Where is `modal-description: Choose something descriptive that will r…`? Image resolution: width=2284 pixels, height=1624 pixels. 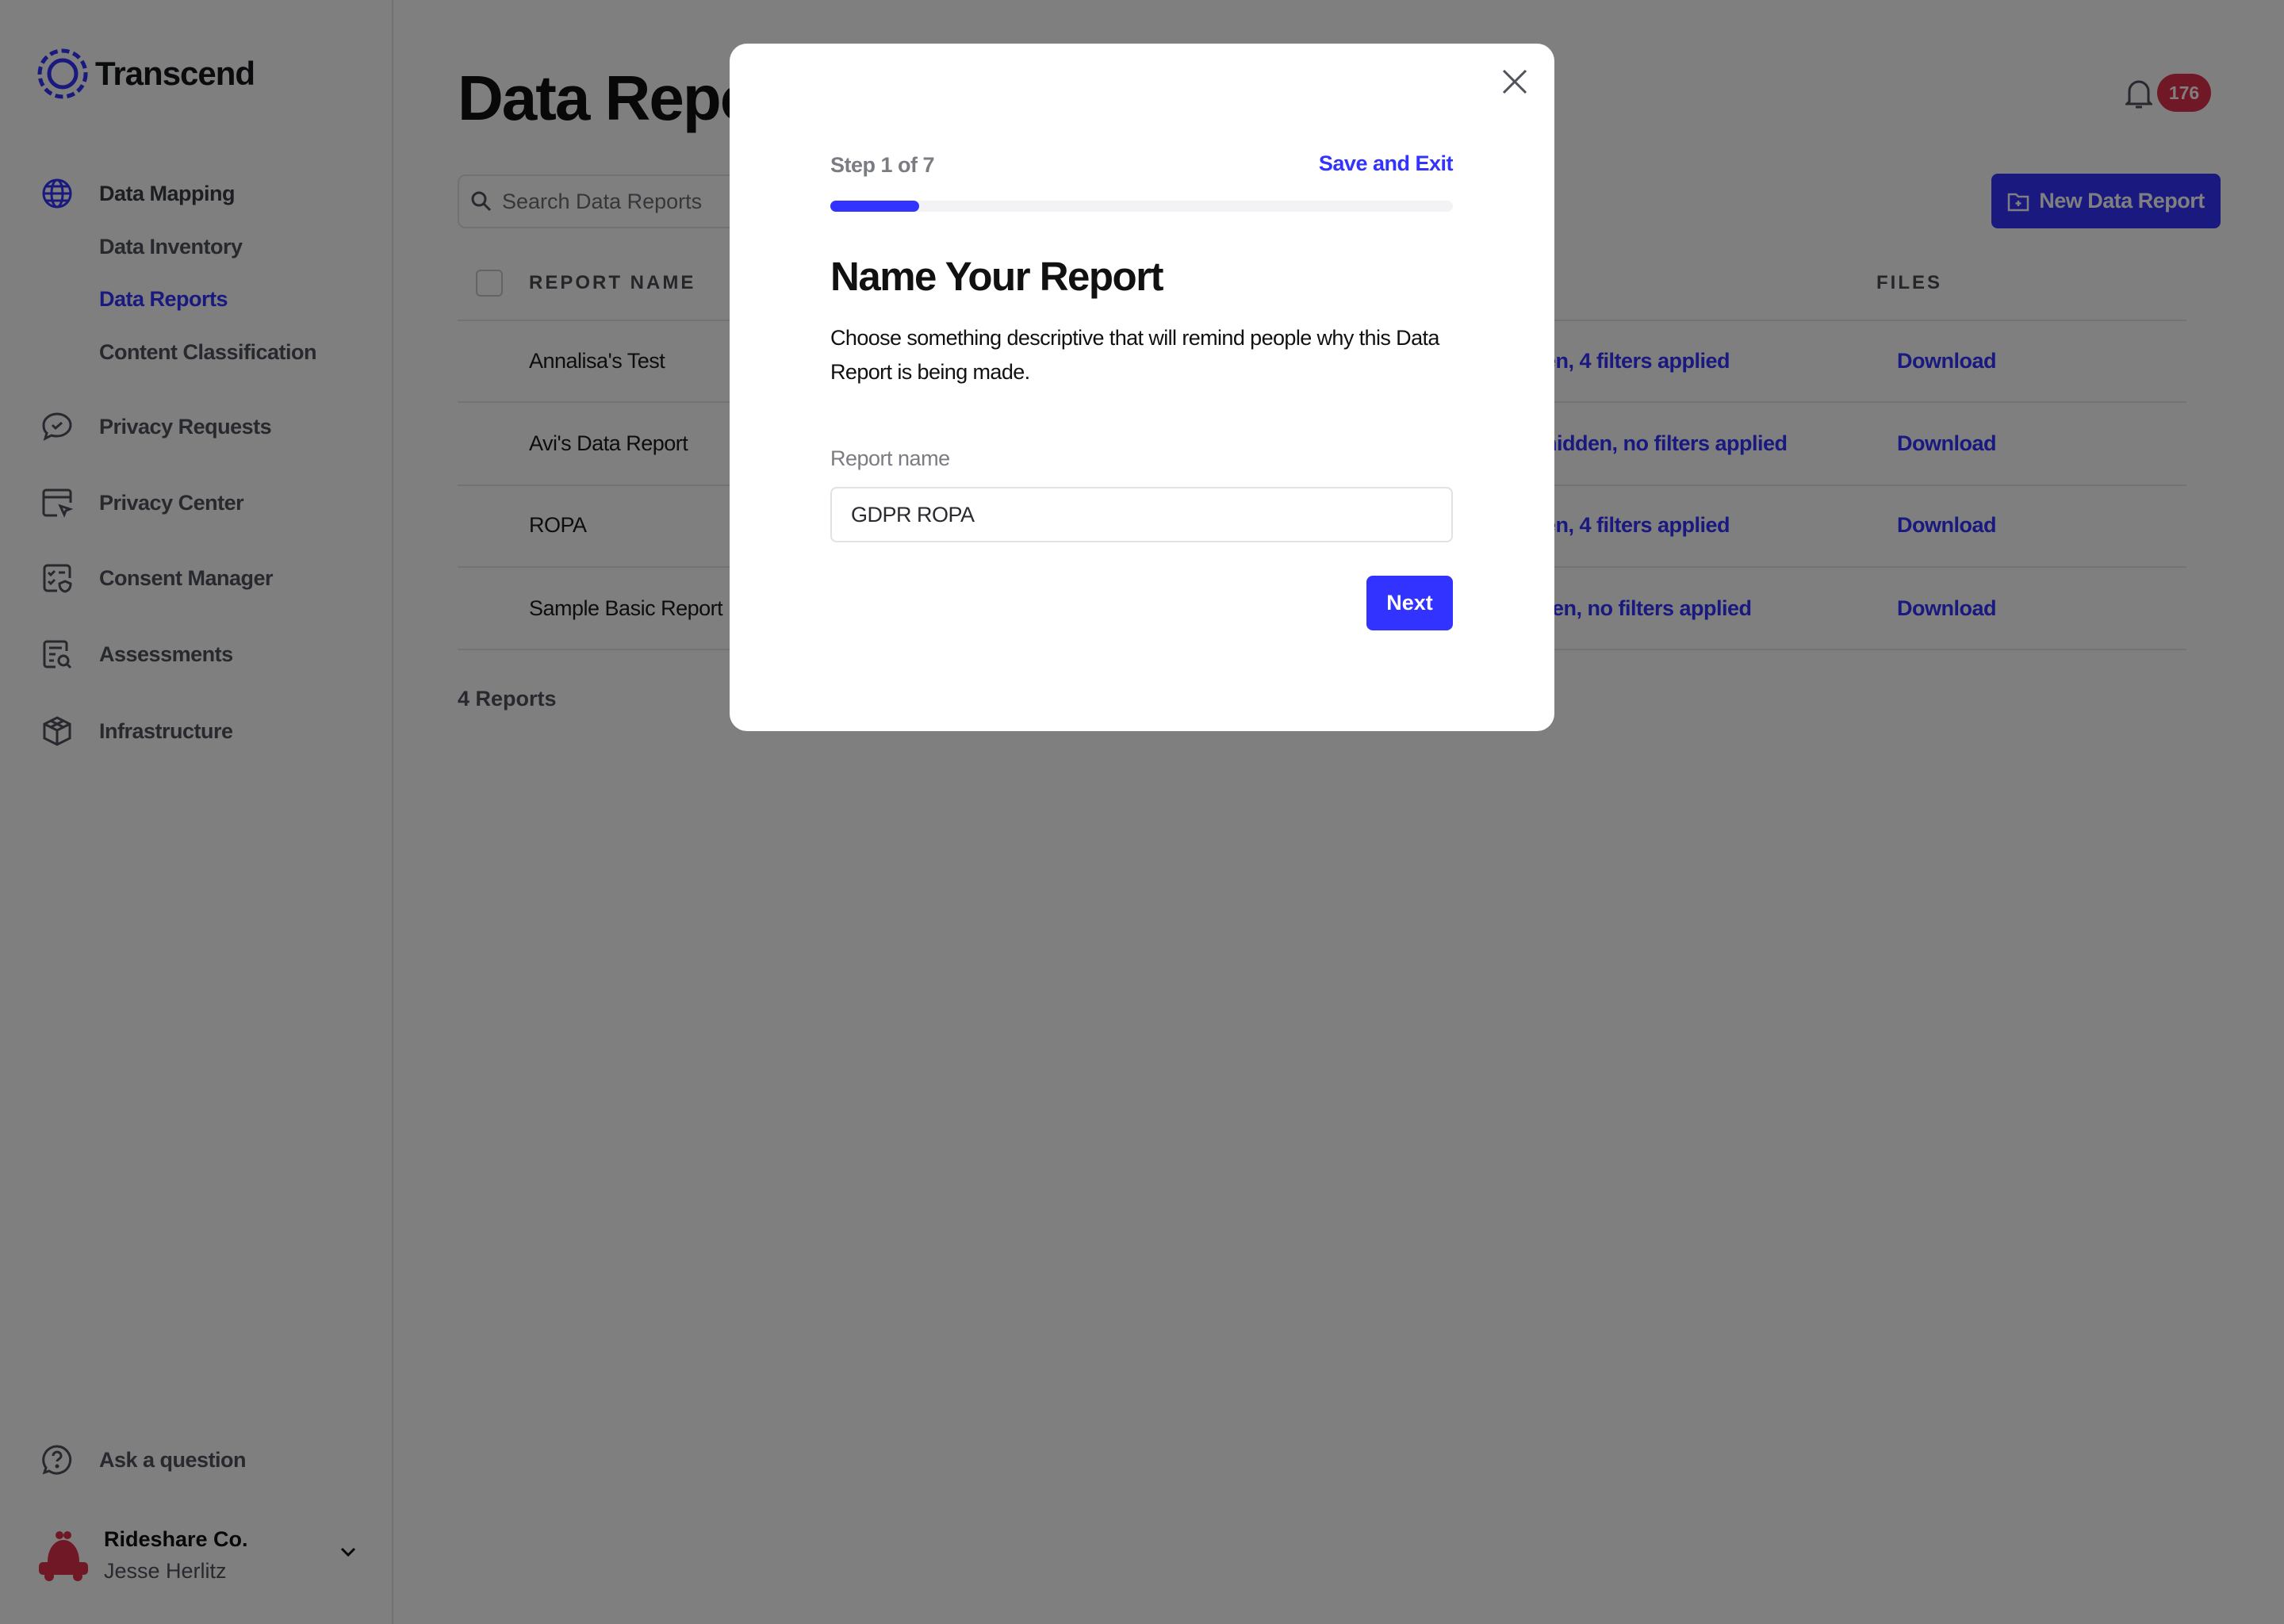
modal-description: Choose something descriptive that will r… is located at coordinates (1134, 355).